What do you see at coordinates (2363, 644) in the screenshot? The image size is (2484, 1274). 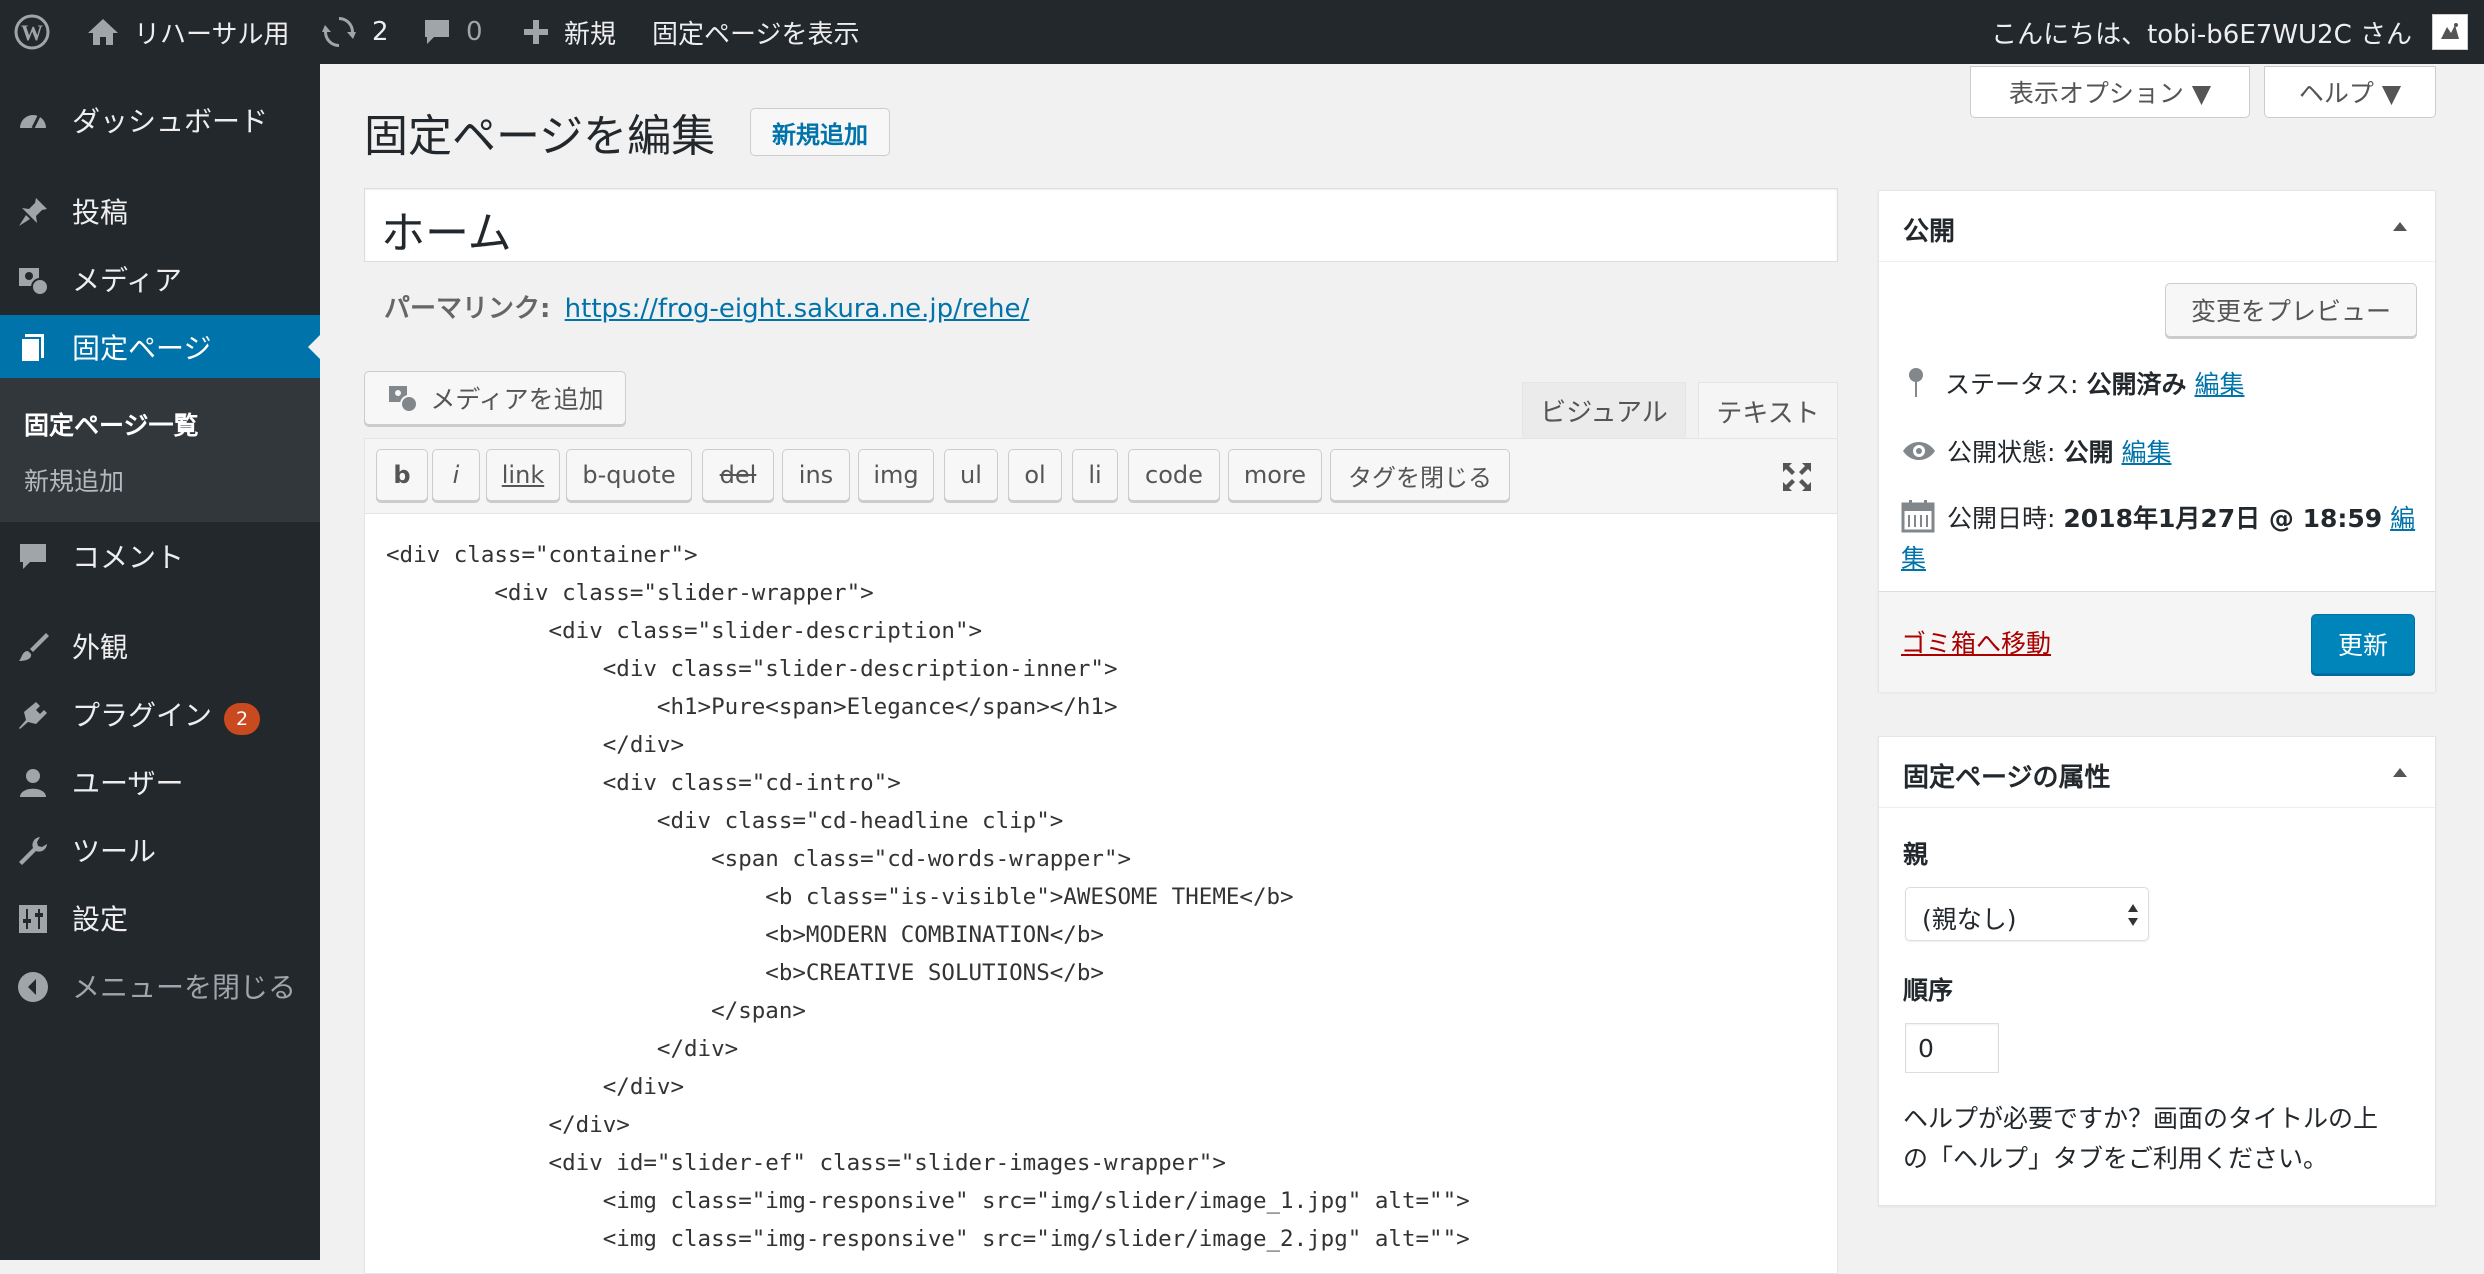 I see `update-button: 更新` at bounding box center [2363, 644].